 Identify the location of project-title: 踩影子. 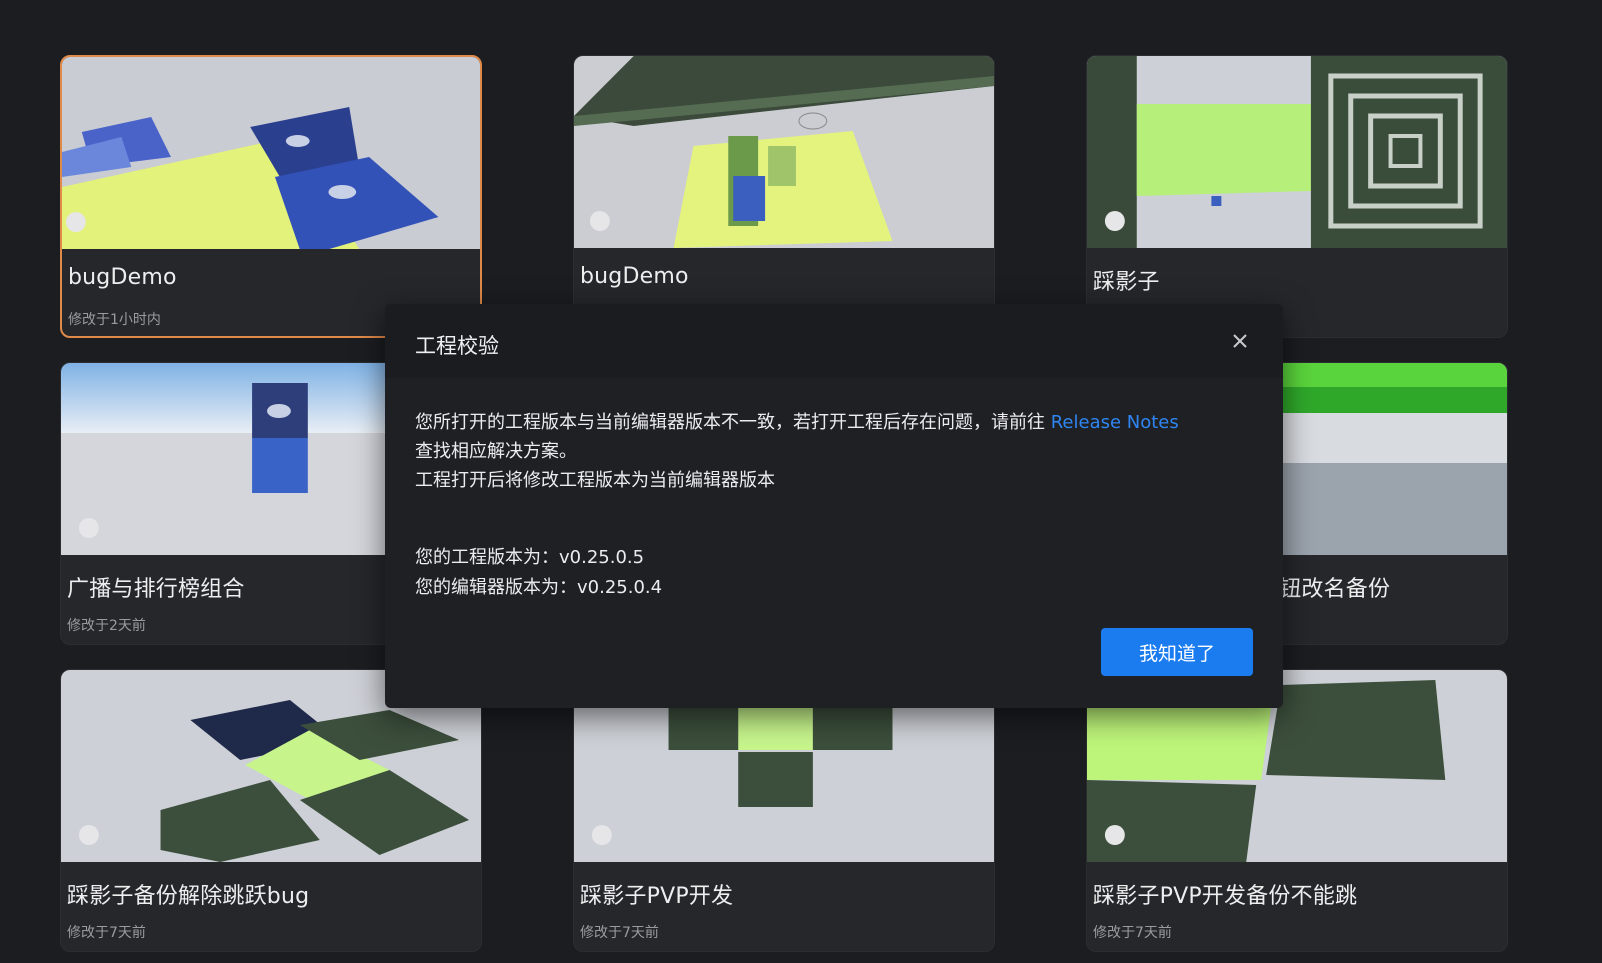
(1126, 282).